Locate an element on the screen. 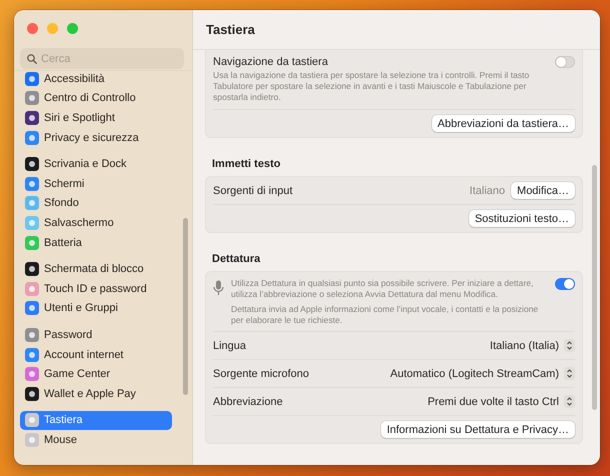 The image size is (610, 476). setting-label: Sorgenti di input is located at coordinates (253, 190).